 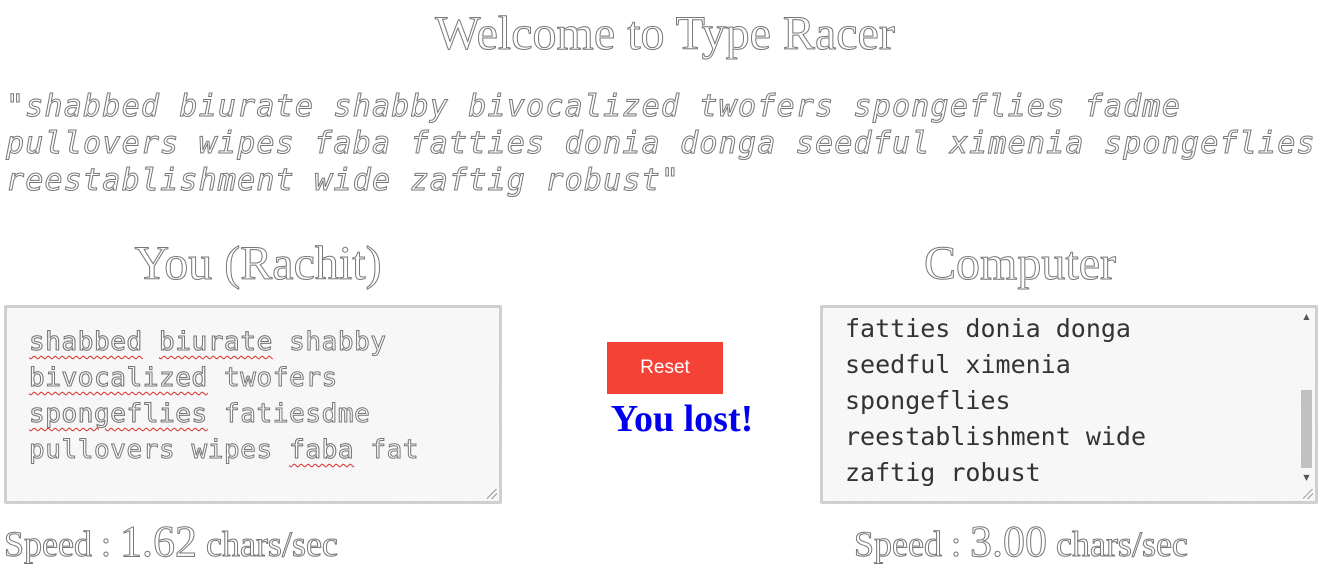 I want to click on user-typed-line: pullovers wipes faba fat, so click(x=248, y=450).